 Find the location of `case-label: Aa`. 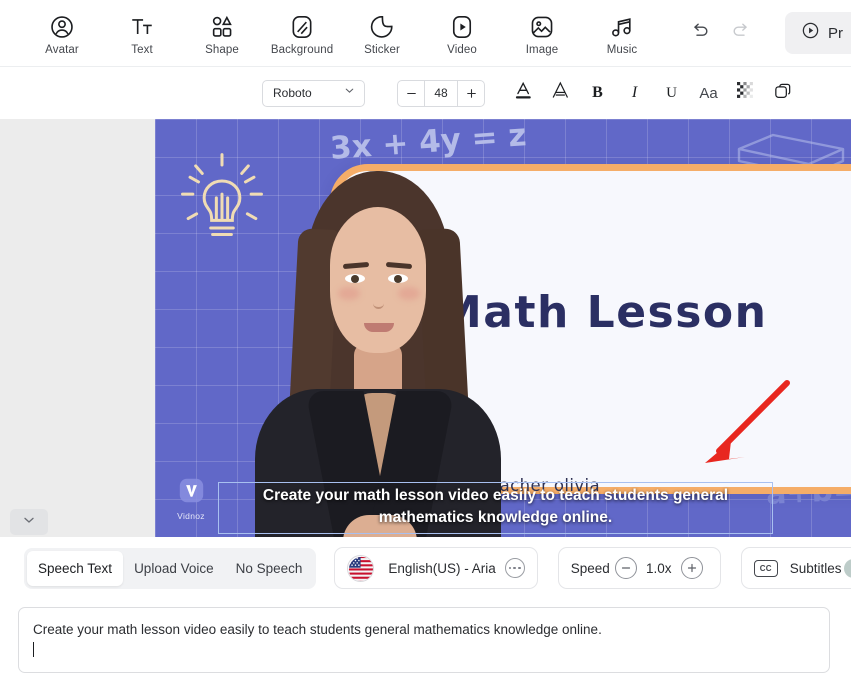

case-label: Aa is located at coordinates (708, 93).